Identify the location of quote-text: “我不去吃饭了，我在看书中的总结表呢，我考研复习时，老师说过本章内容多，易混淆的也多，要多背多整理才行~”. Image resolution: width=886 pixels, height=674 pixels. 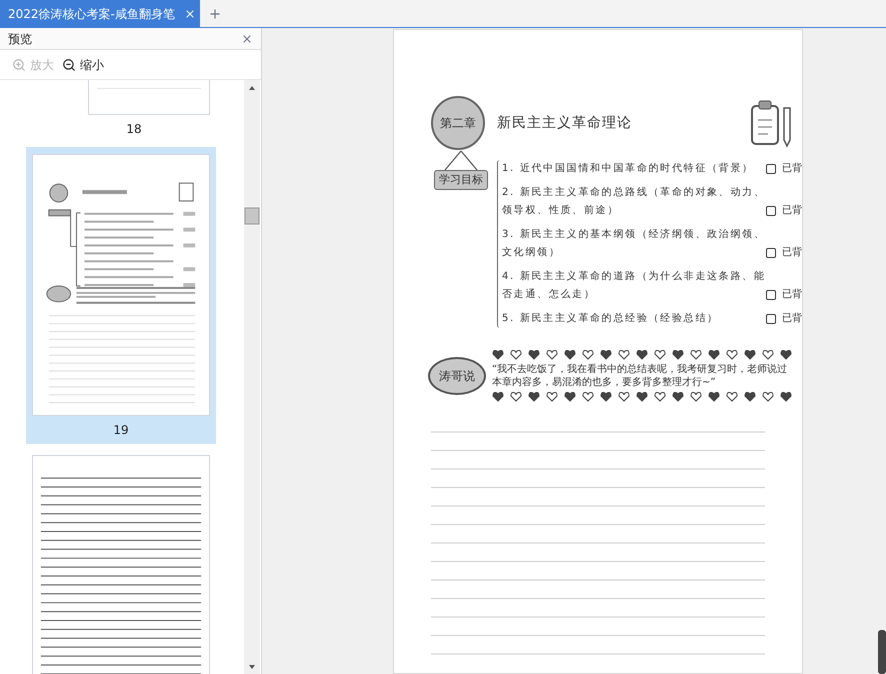
(640, 376).